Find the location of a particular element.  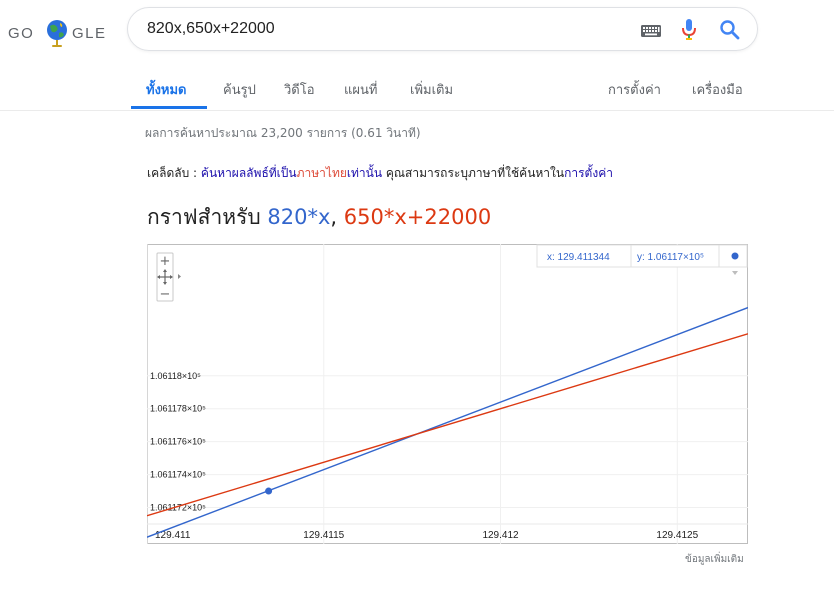

graph-title: กราฟสำหรับ 820*x, 650*x+22000 is located at coordinates (319, 217).